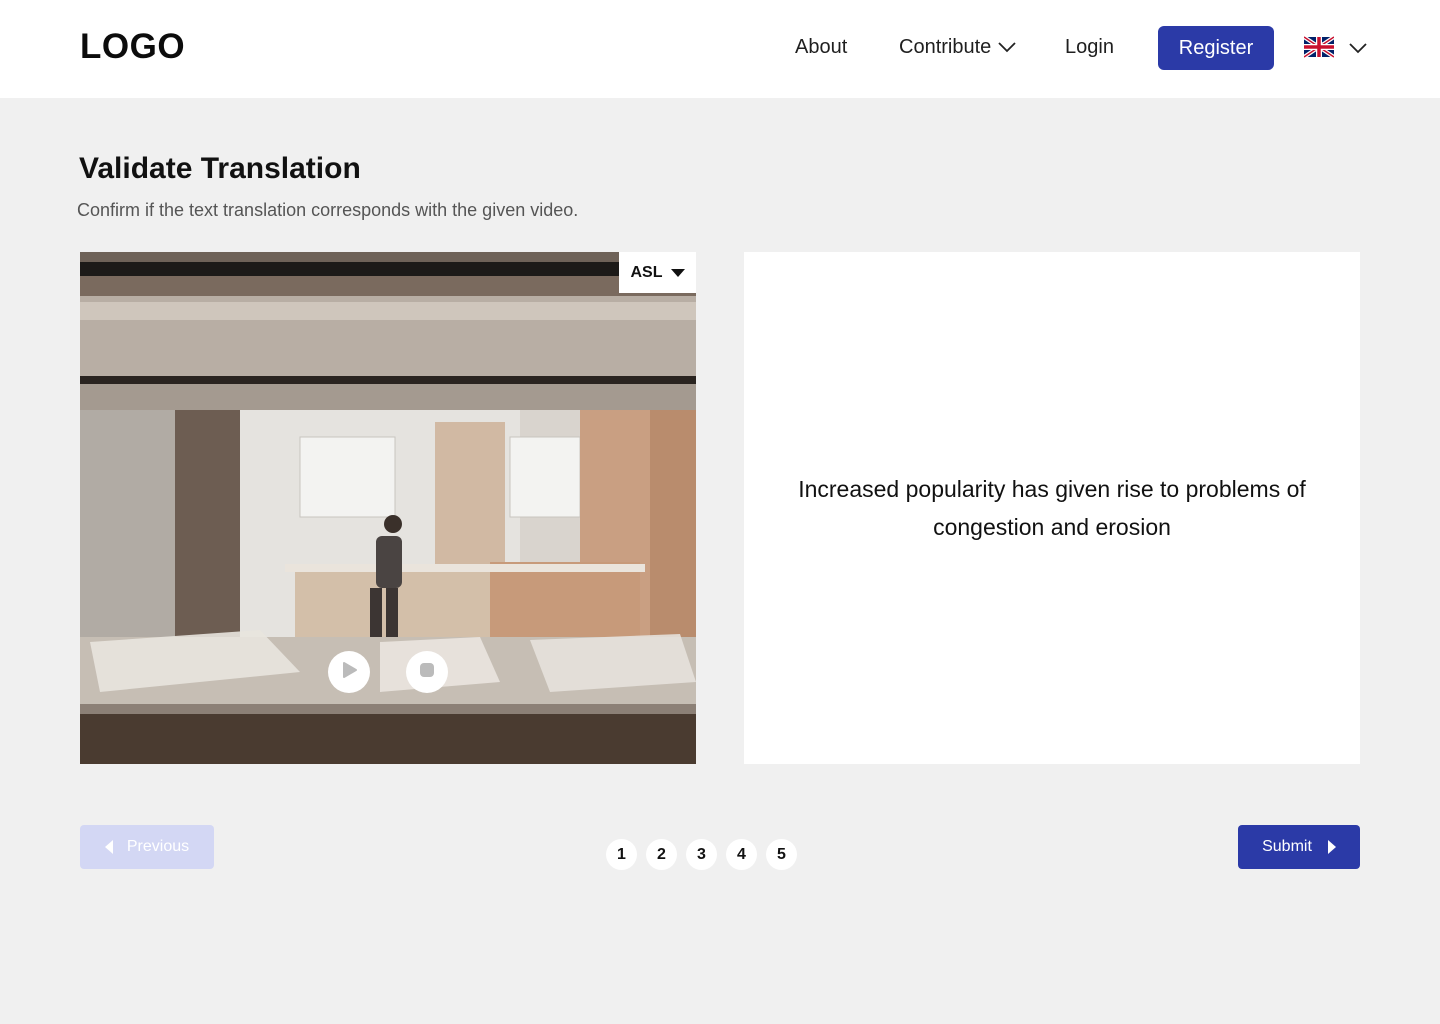 Image resolution: width=1440 pixels, height=1024 pixels. I want to click on register-button: Register, so click(1216, 48).